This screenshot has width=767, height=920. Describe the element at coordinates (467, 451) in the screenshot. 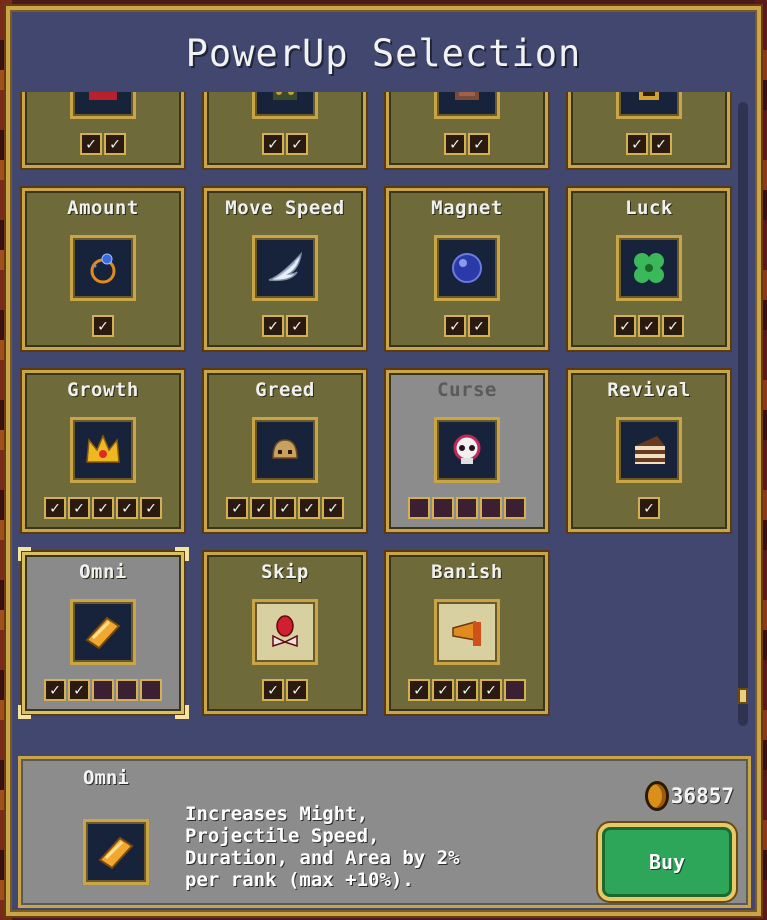

I see `powerup-card-curse: Curse` at that location.